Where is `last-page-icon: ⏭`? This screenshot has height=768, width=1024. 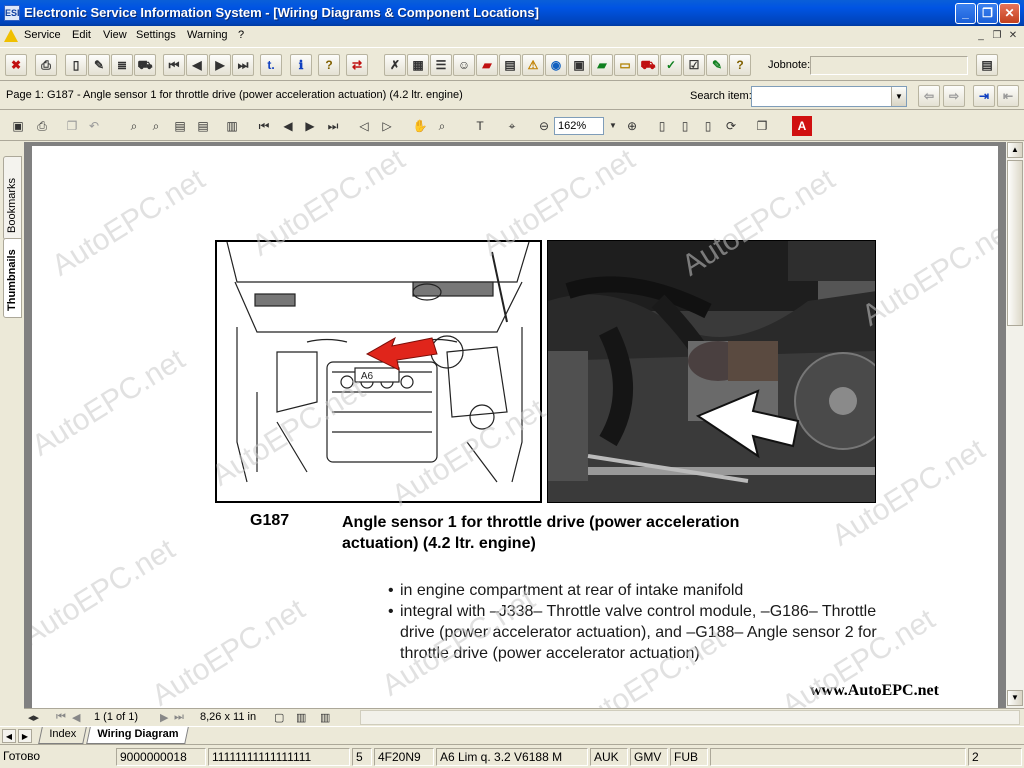
last-page-icon: ⏭ is located at coordinates (243, 65).